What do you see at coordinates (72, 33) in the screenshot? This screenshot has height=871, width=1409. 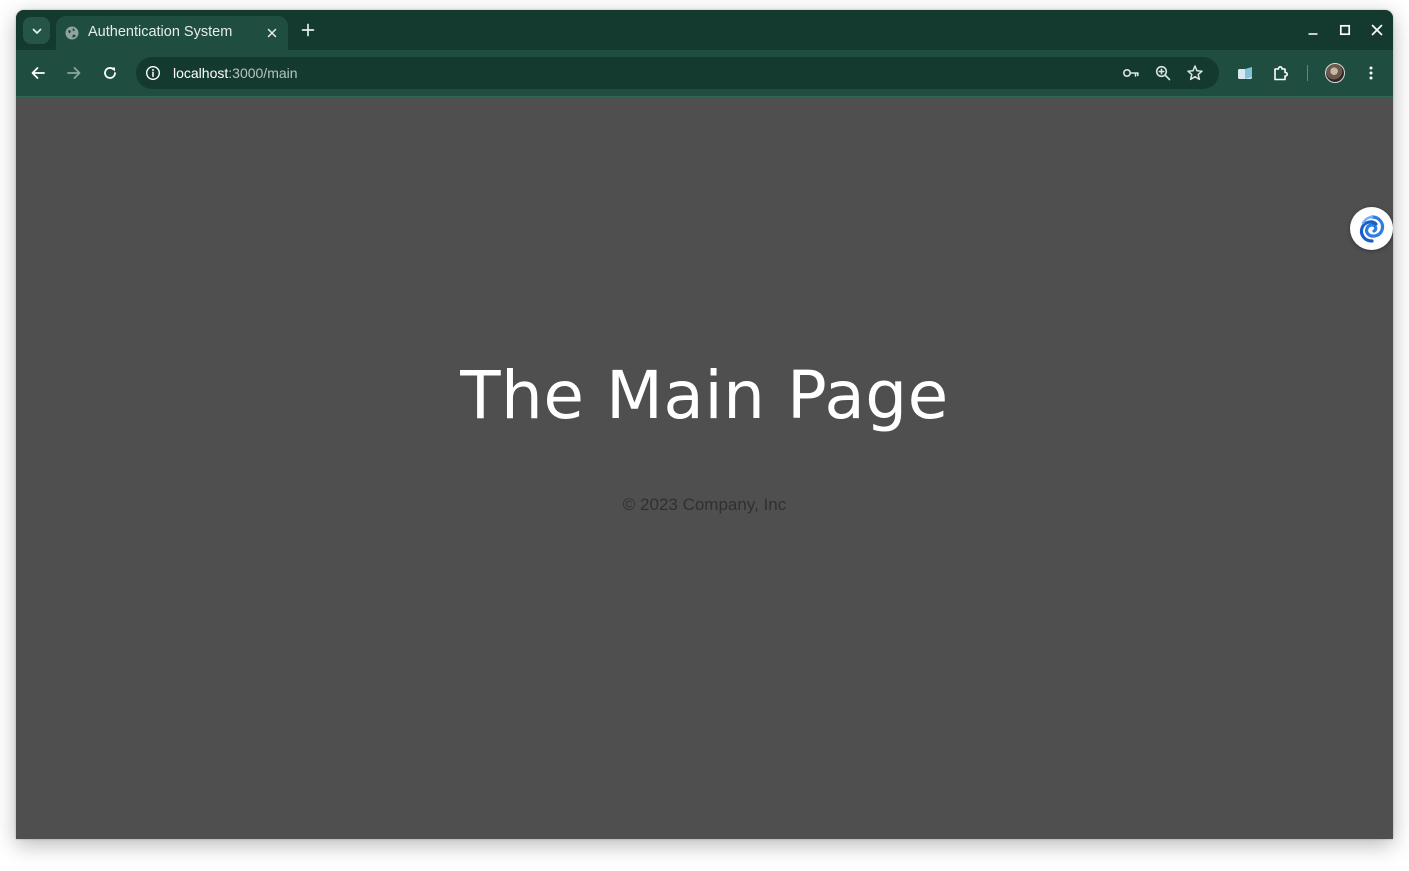 I see `globe-icon` at bounding box center [72, 33].